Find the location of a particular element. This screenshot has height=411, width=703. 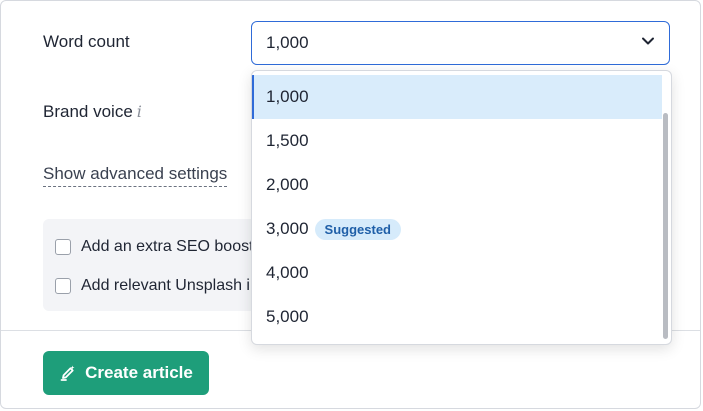

suggested-badge: Suggested is located at coordinates (358, 229).